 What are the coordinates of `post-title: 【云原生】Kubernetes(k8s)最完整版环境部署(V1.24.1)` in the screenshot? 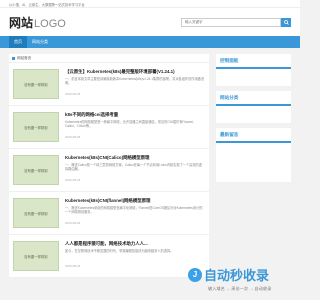 It's located at (135, 72).